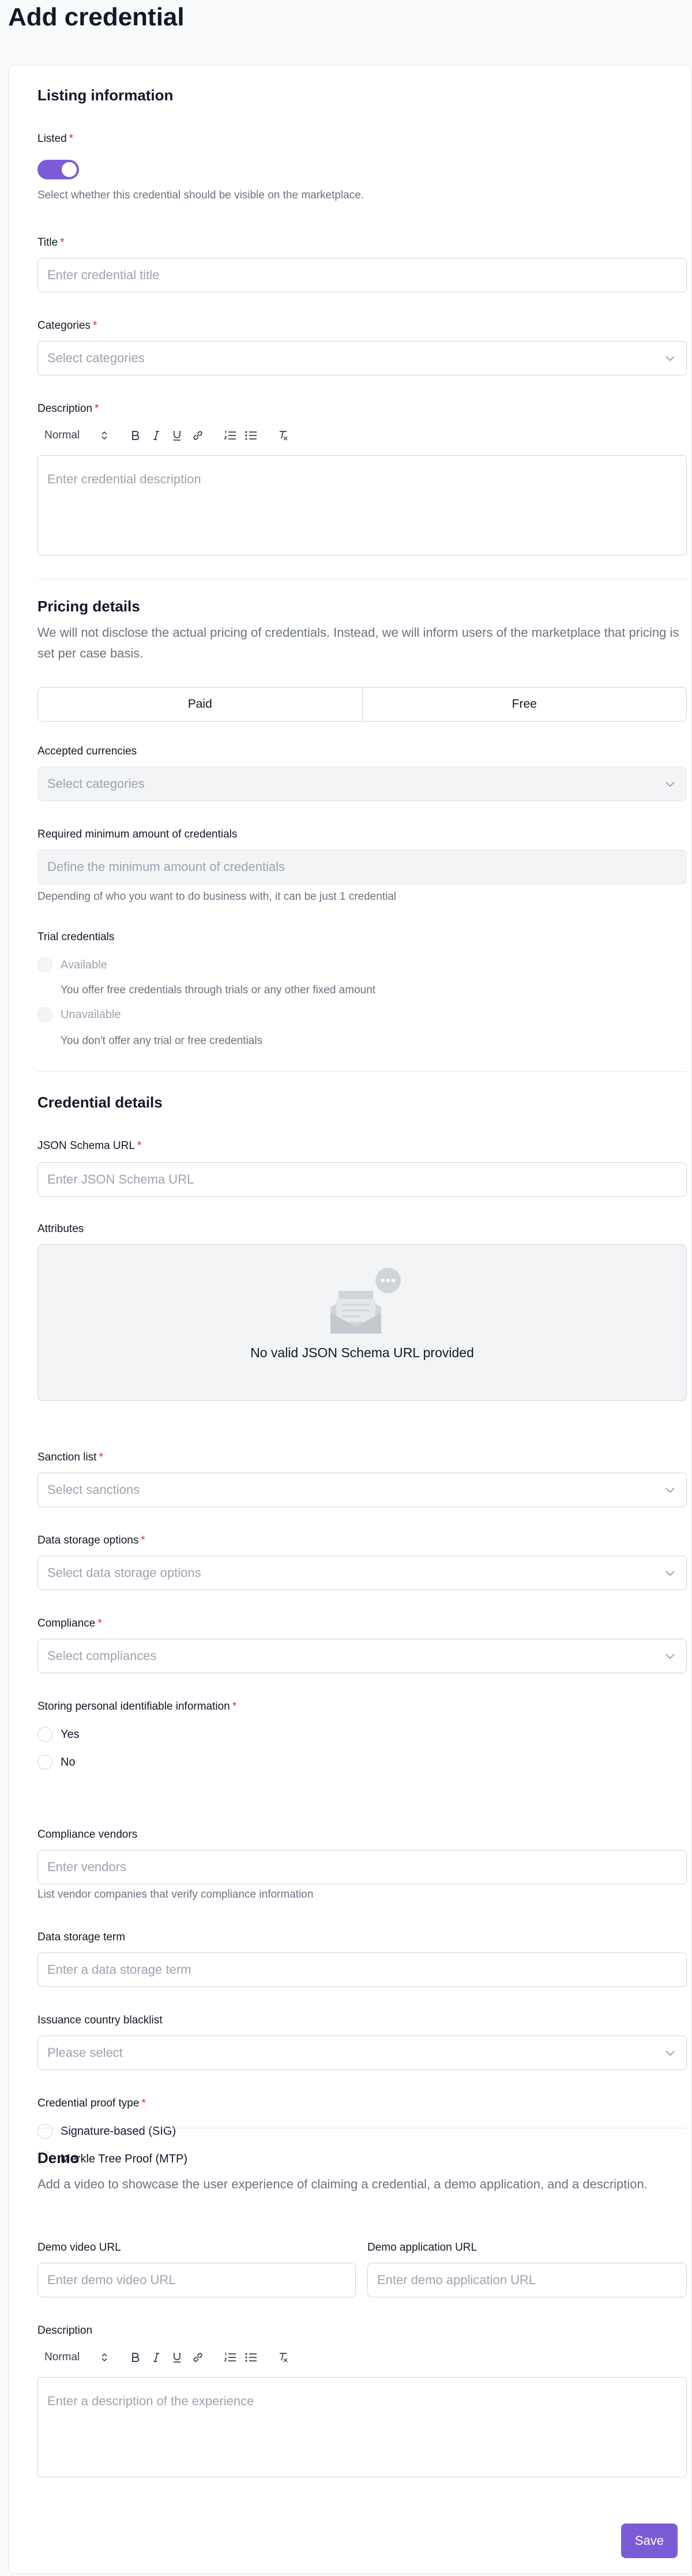 The height and width of the screenshot is (2576, 692). Describe the element at coordinates (362, 867) in the screenshot. I see `minimum-input: Define the minimum amount of credentials` at that location.